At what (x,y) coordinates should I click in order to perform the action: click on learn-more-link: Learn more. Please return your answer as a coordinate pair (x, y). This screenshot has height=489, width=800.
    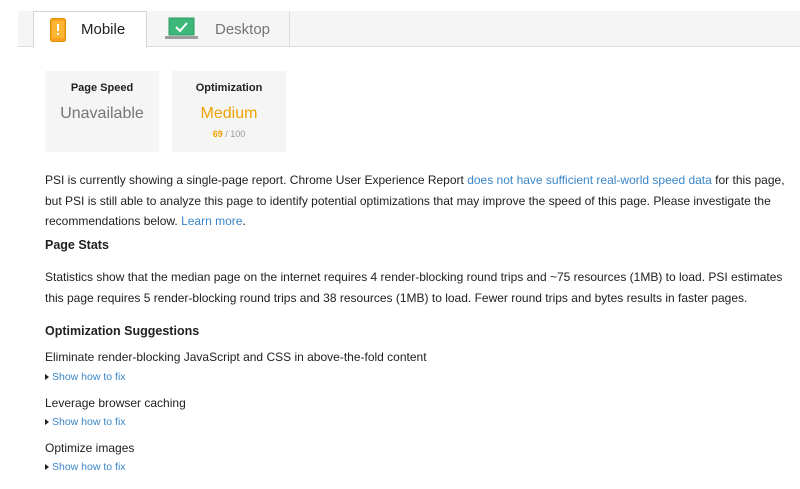
    Looking at the image, I should click on (211, 221).